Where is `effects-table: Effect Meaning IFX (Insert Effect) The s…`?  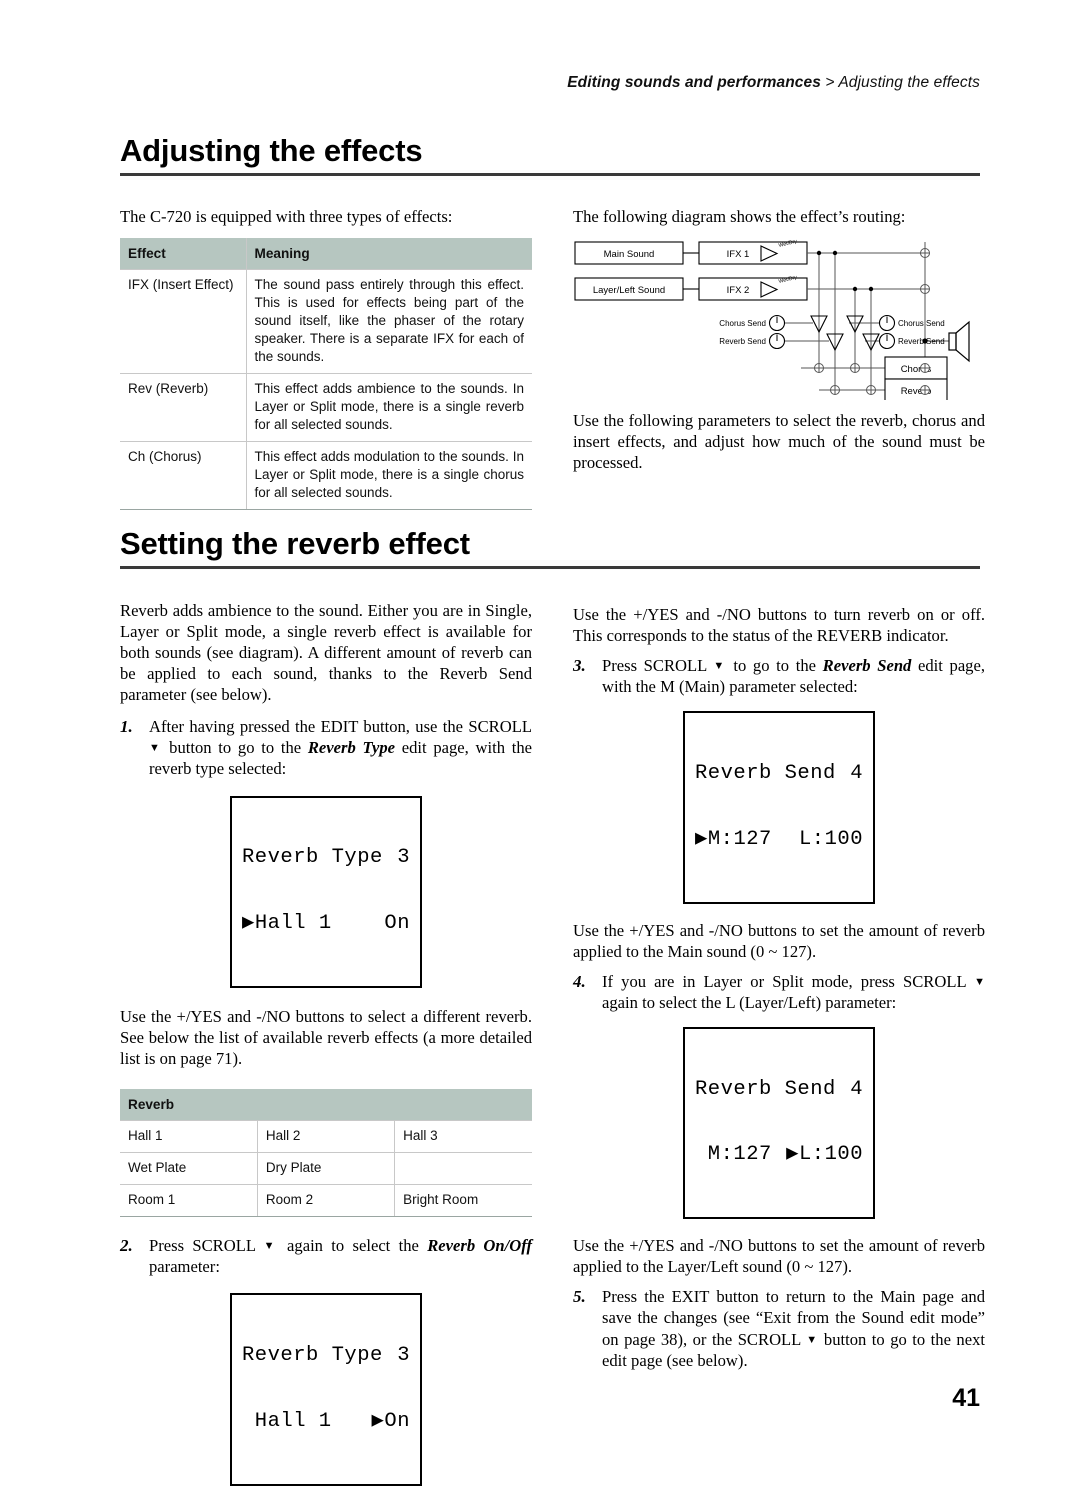
effects-table: Effect Meaning IFX (Insert Effect) The s… is located at coordinates (326, 374).